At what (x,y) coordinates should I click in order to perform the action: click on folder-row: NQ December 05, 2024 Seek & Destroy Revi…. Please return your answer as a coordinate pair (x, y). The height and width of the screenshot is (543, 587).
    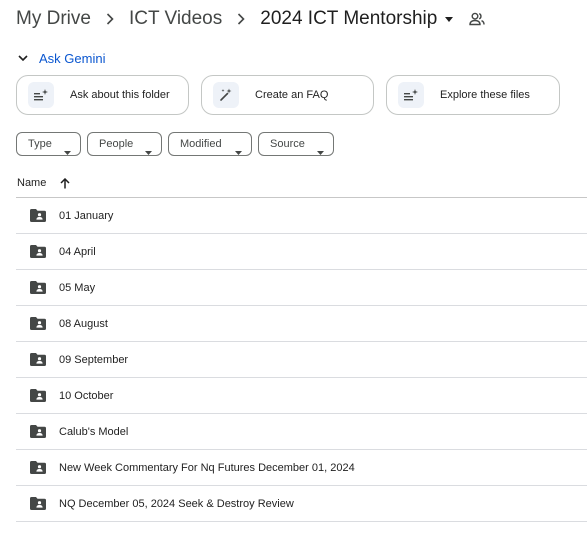
    Looking at the image, I should click on (301, 504).